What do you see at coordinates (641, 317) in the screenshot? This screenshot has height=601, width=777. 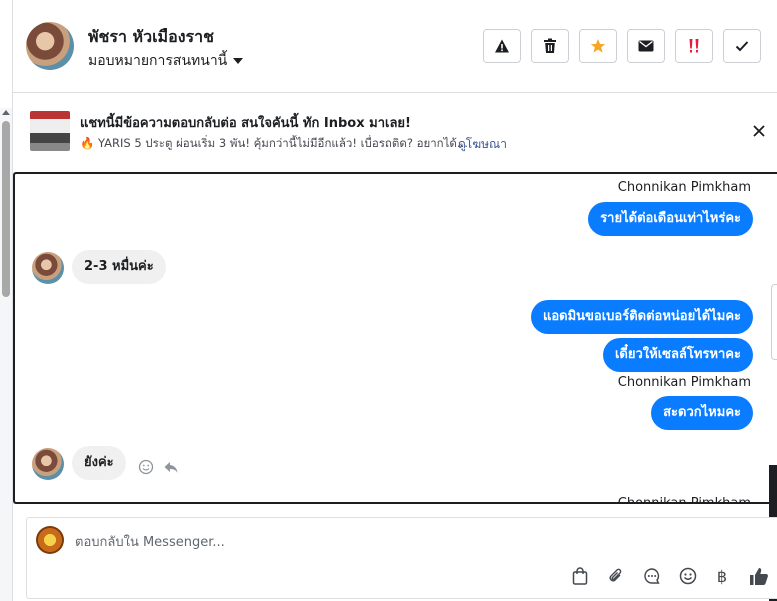 I see `outgoing-message: แอดมินขอเบอร์ติดต่อหน่อยได้ไมคะ` at bounding box center [641, 317].